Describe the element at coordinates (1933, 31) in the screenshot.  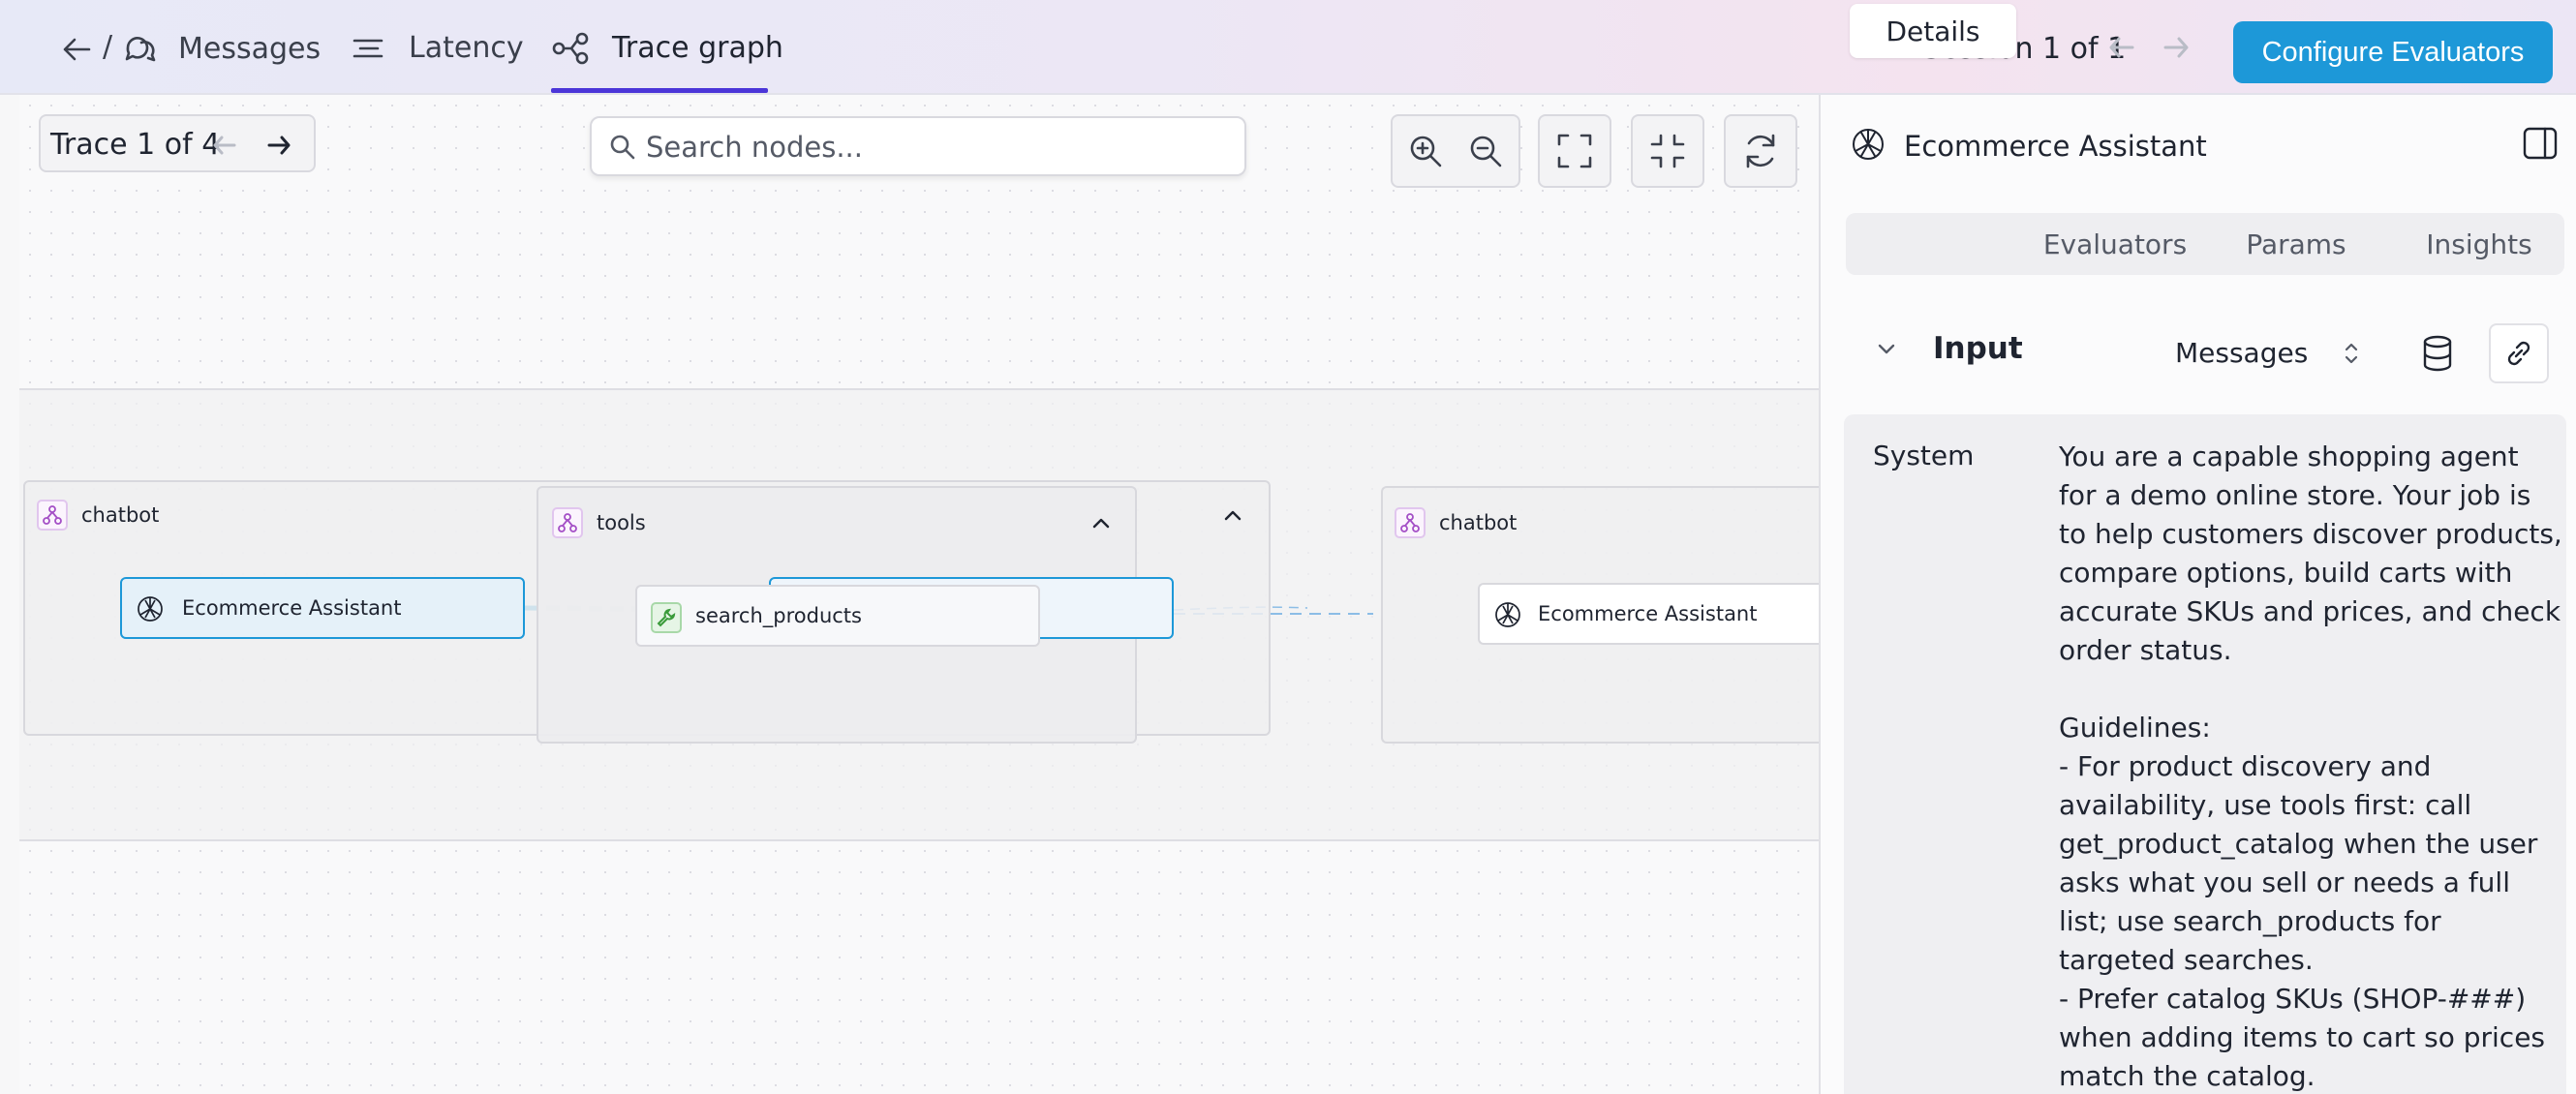
I see `tab-details: Details` at that location.